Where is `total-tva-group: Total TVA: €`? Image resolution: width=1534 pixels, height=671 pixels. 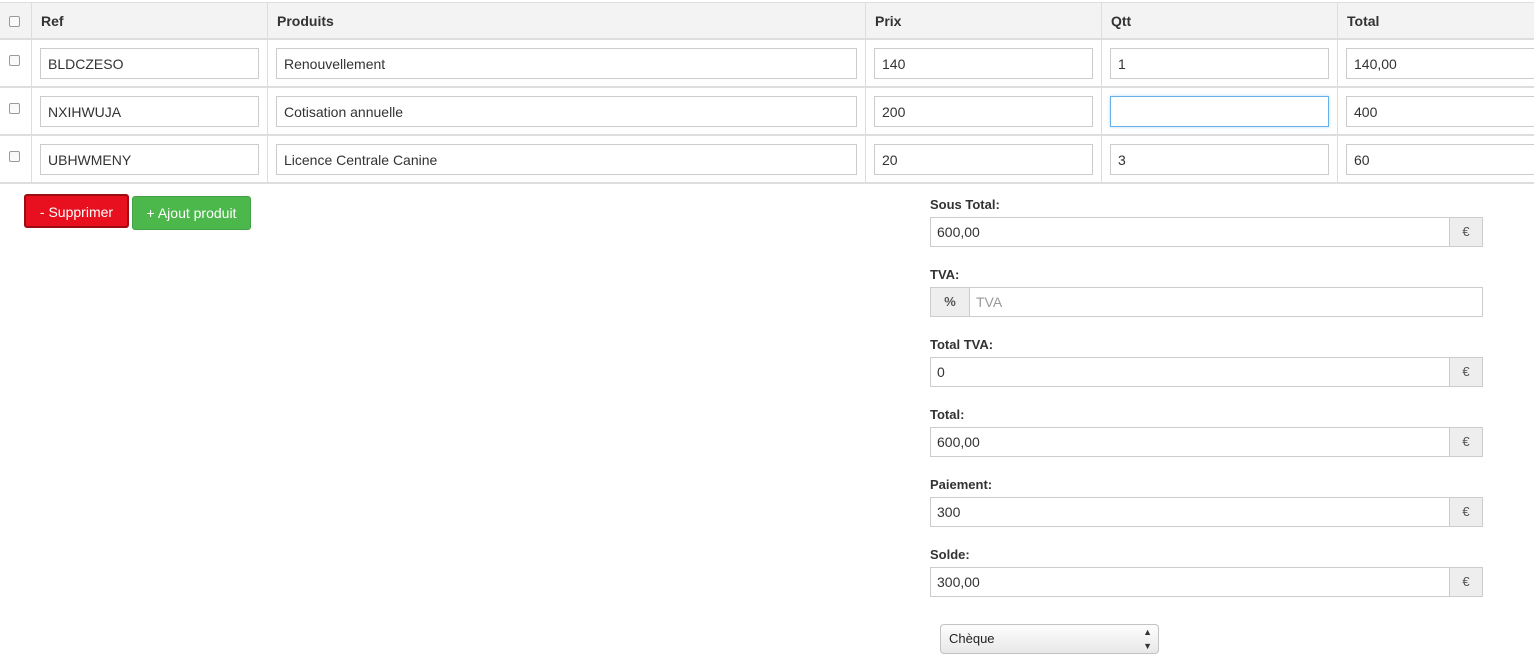
total-tva-group: Total TVA: € is located at coordinates (1206, 362).